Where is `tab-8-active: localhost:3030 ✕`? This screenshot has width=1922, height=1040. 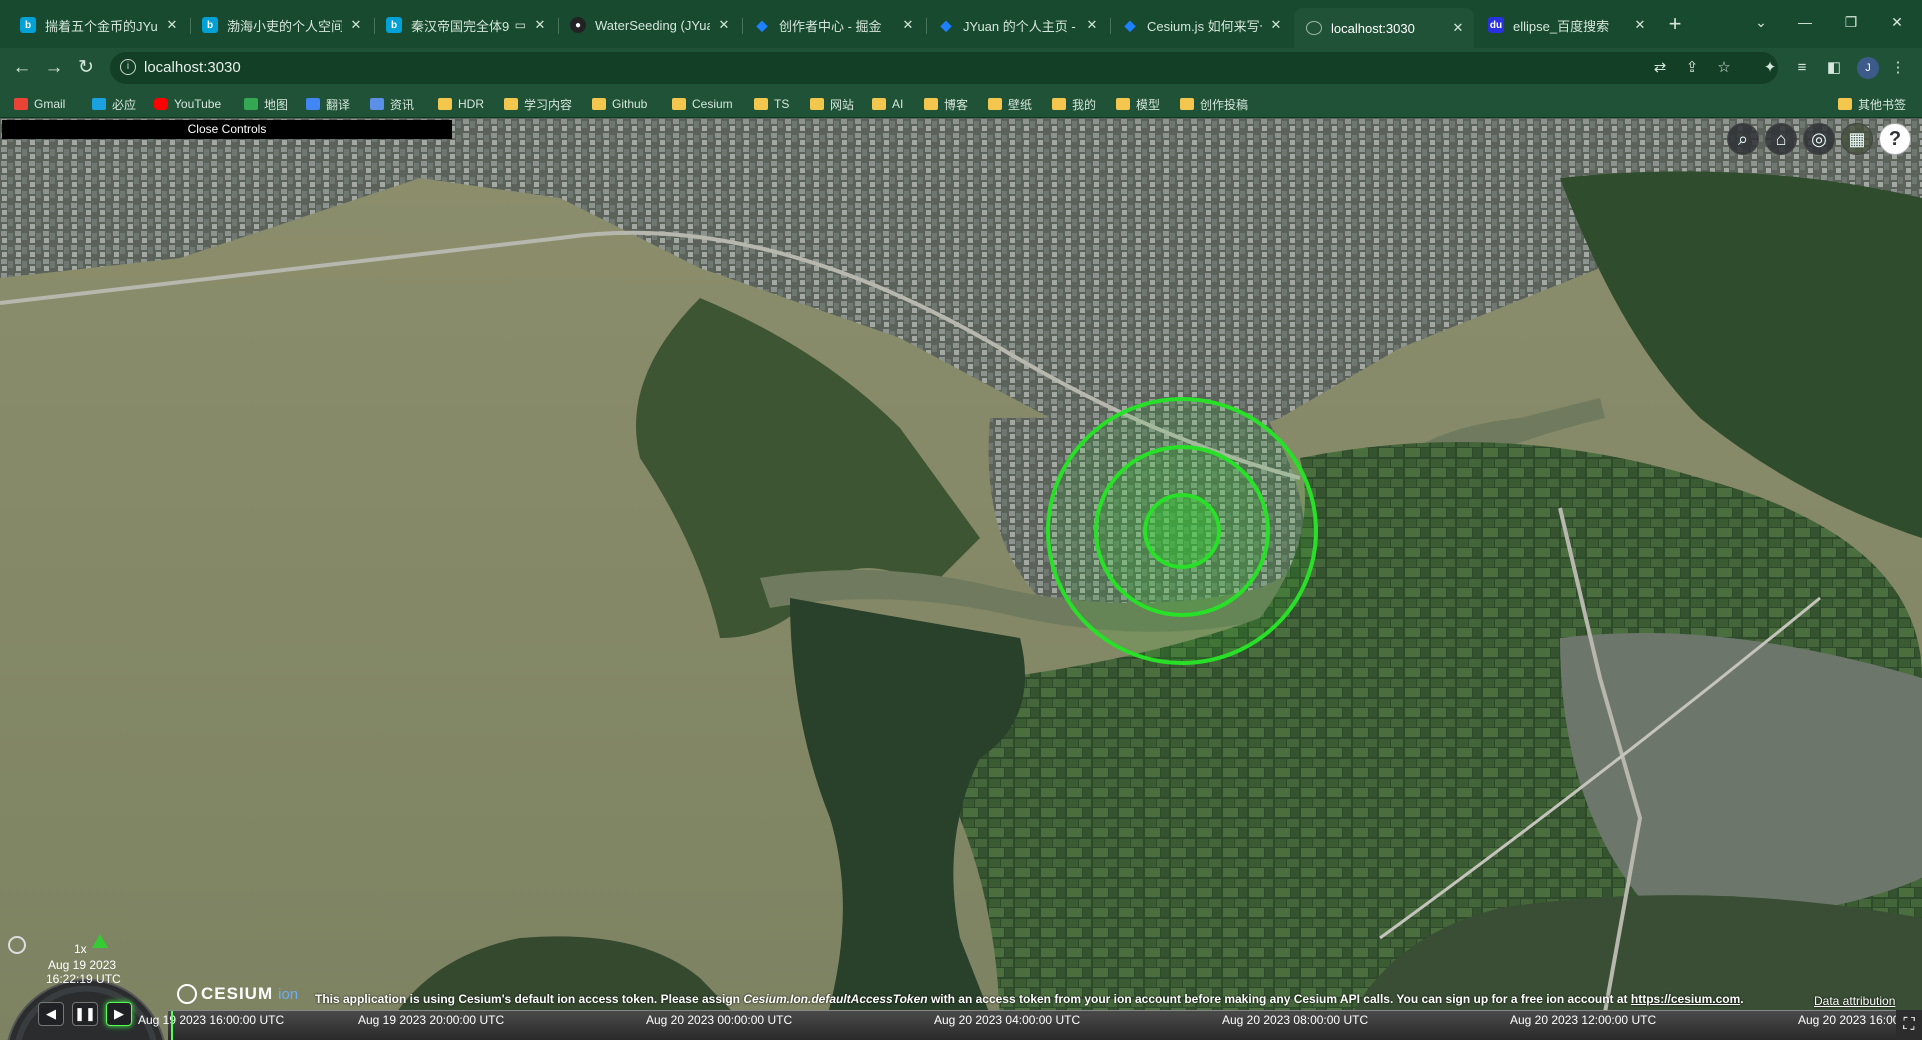 tab-8-active: localhost:3030 ✕ is located at coordinates (1384, 28).